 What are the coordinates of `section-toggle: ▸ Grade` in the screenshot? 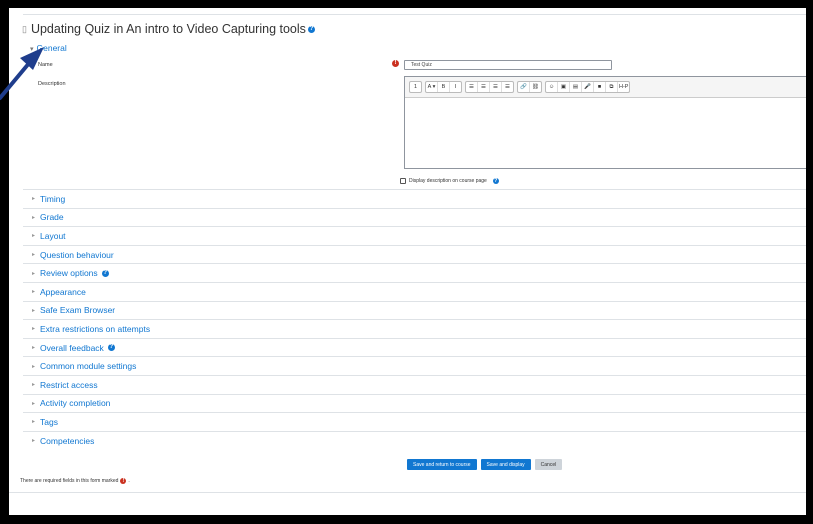 It's located at (414, 217).